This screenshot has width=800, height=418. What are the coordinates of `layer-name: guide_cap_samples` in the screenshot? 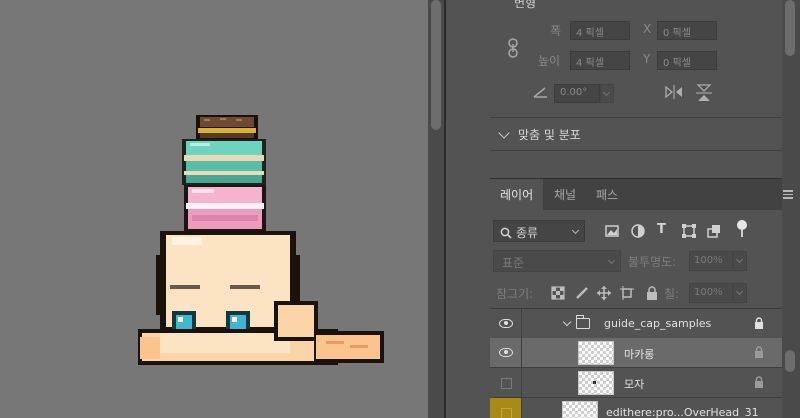 It's located at (657, 323).